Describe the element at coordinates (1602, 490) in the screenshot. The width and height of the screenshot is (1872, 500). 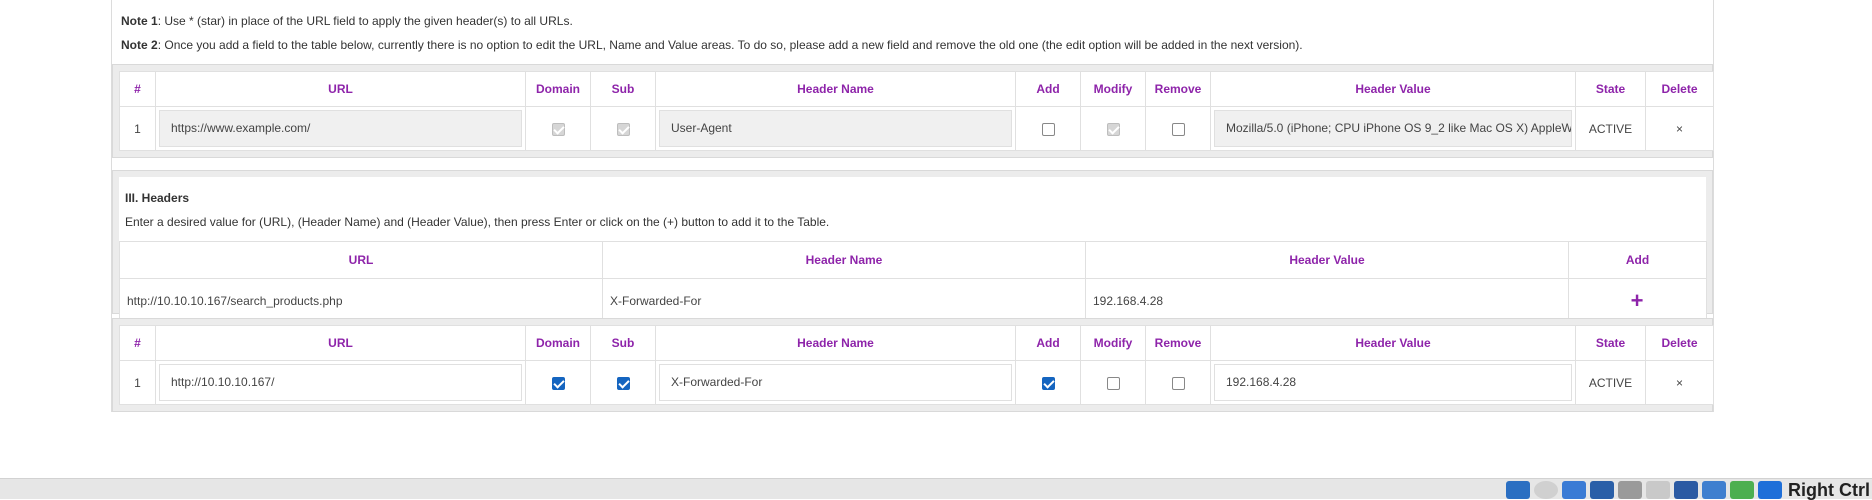
I see `usb-icon` at that location.